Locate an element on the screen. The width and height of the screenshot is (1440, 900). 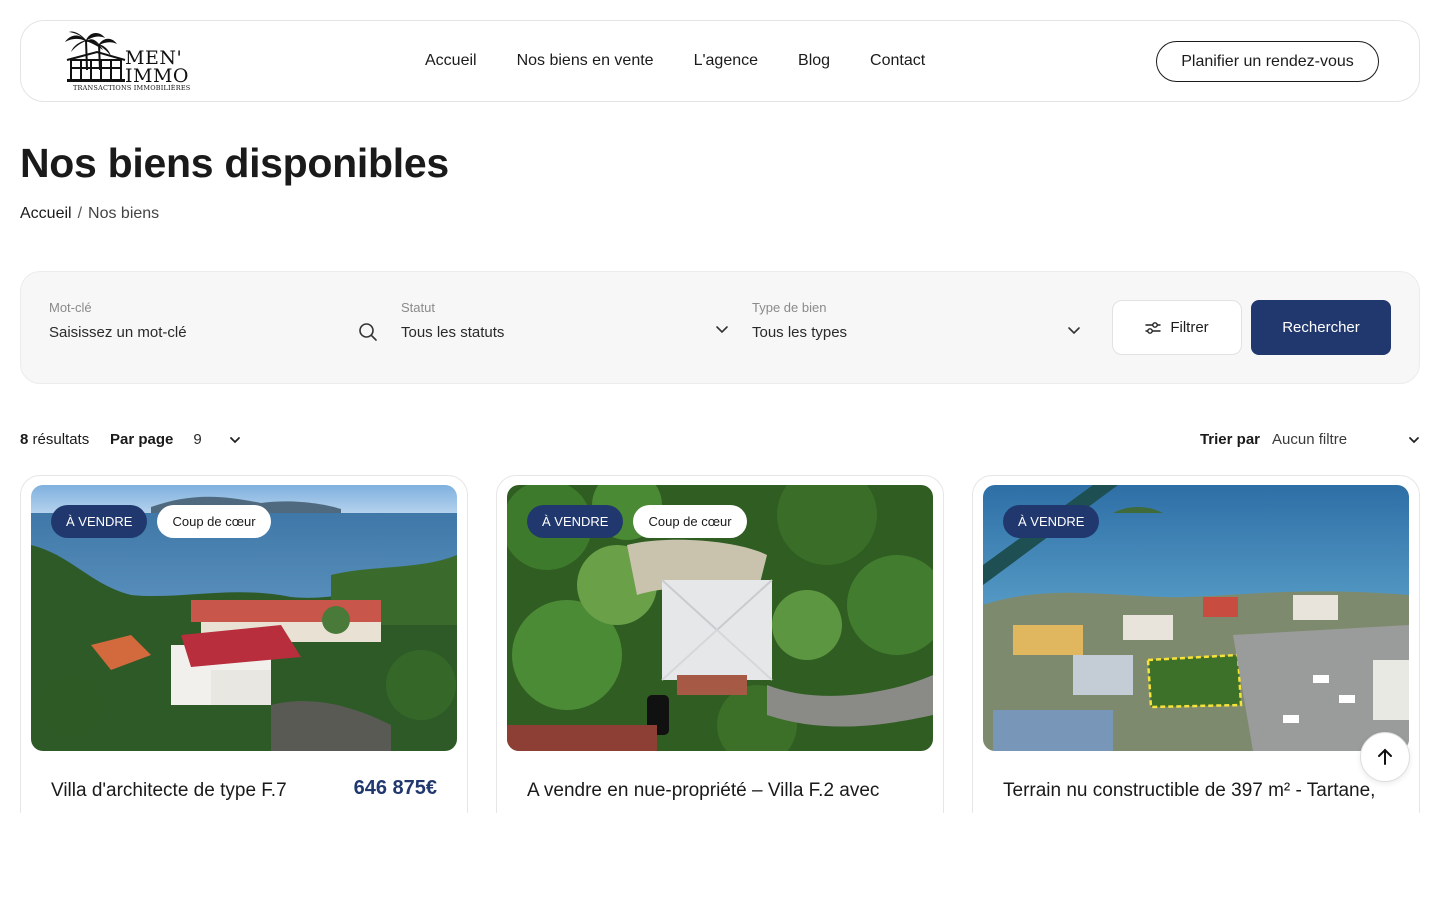
property-type-select: Type de bien Tous les types is located at coordinates (919, 320).